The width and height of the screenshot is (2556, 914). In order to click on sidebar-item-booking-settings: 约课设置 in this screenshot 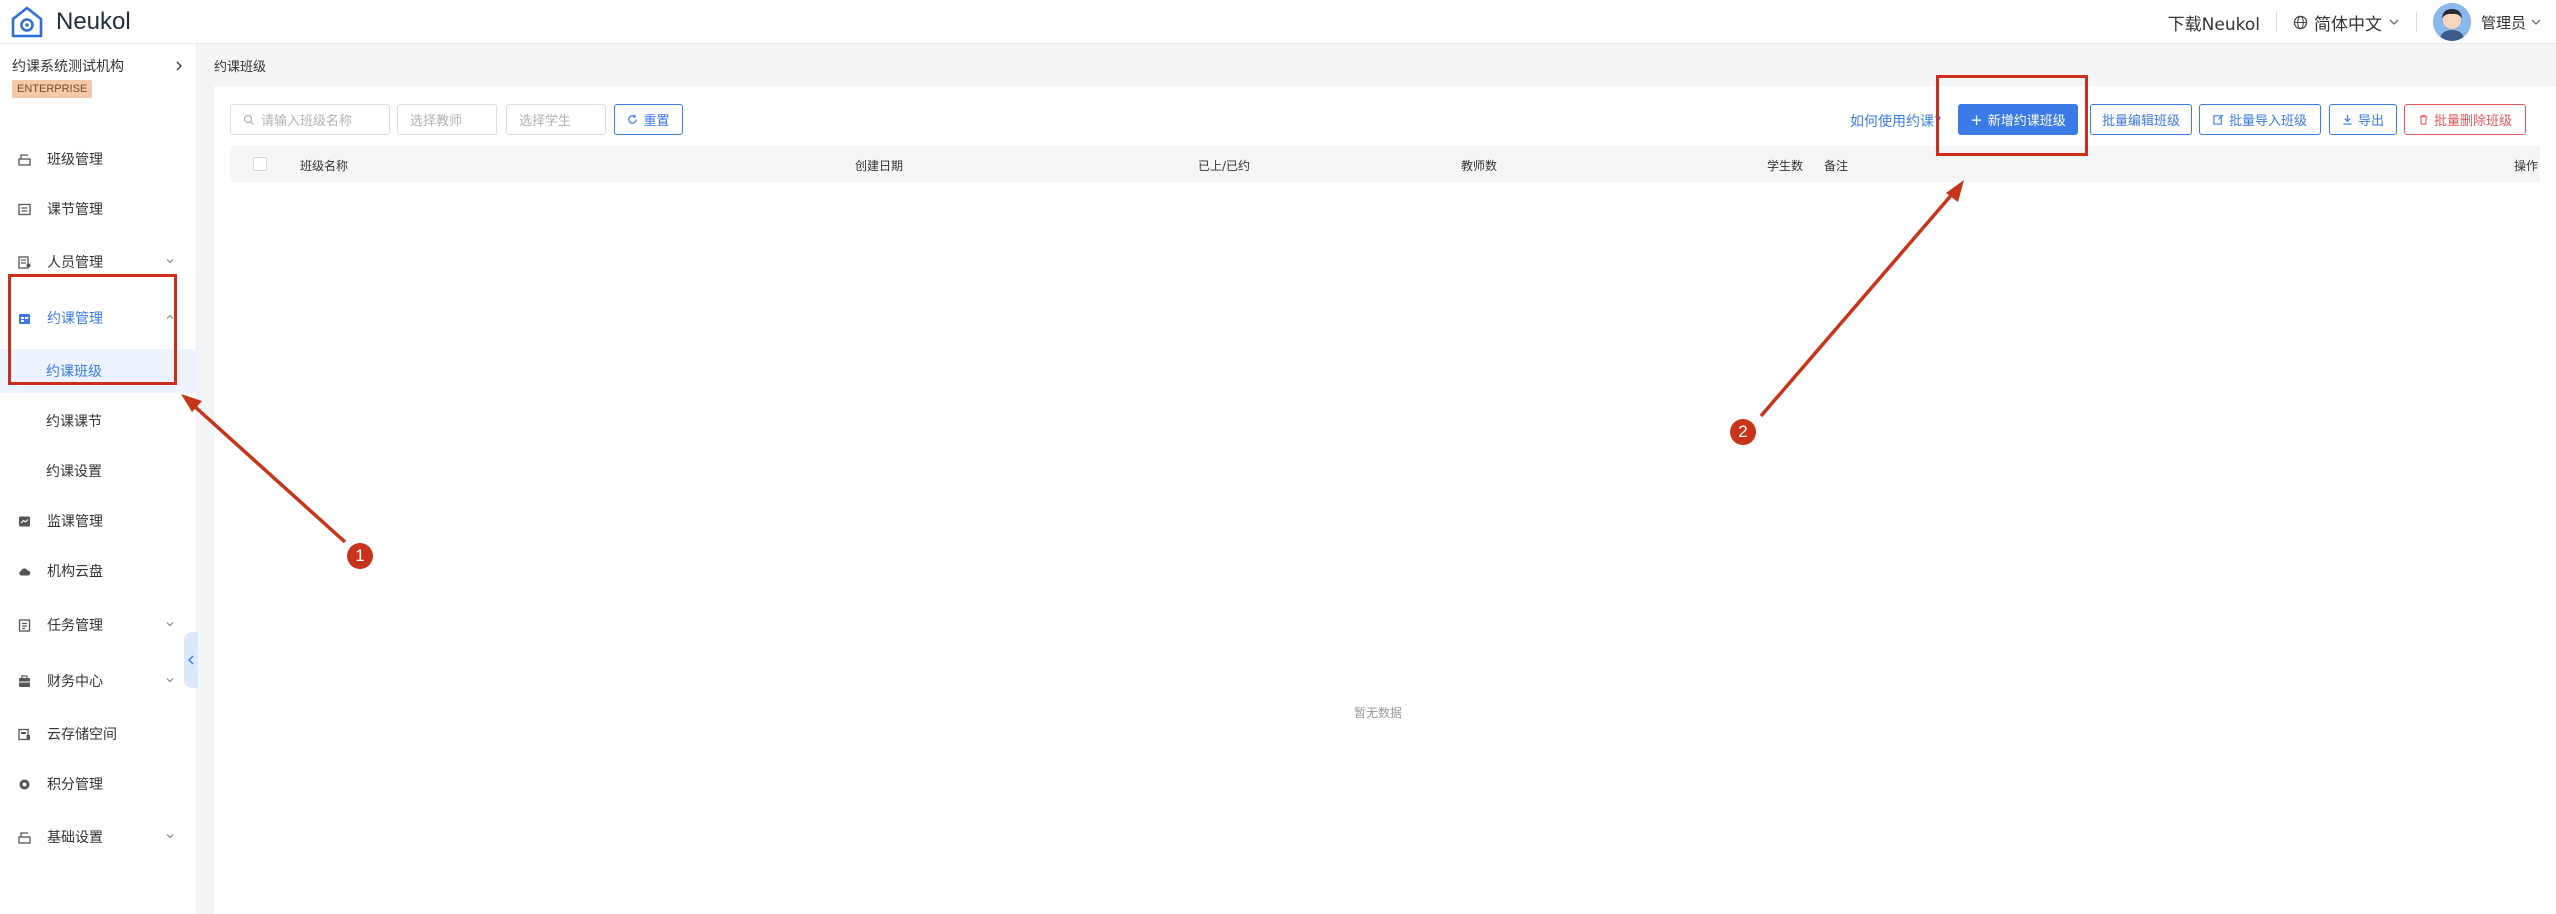, I will do `click(98, 471)`.